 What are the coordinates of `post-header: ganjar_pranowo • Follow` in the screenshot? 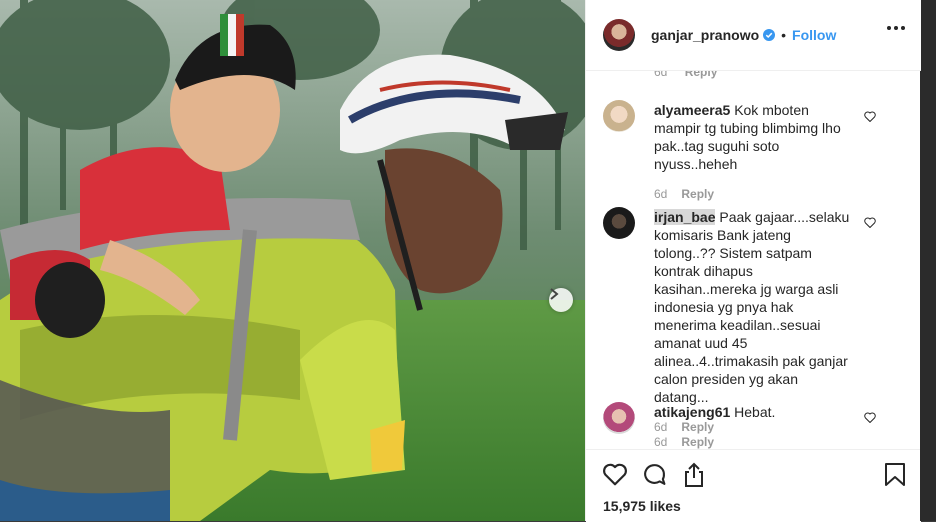 It's located at (753, 35).